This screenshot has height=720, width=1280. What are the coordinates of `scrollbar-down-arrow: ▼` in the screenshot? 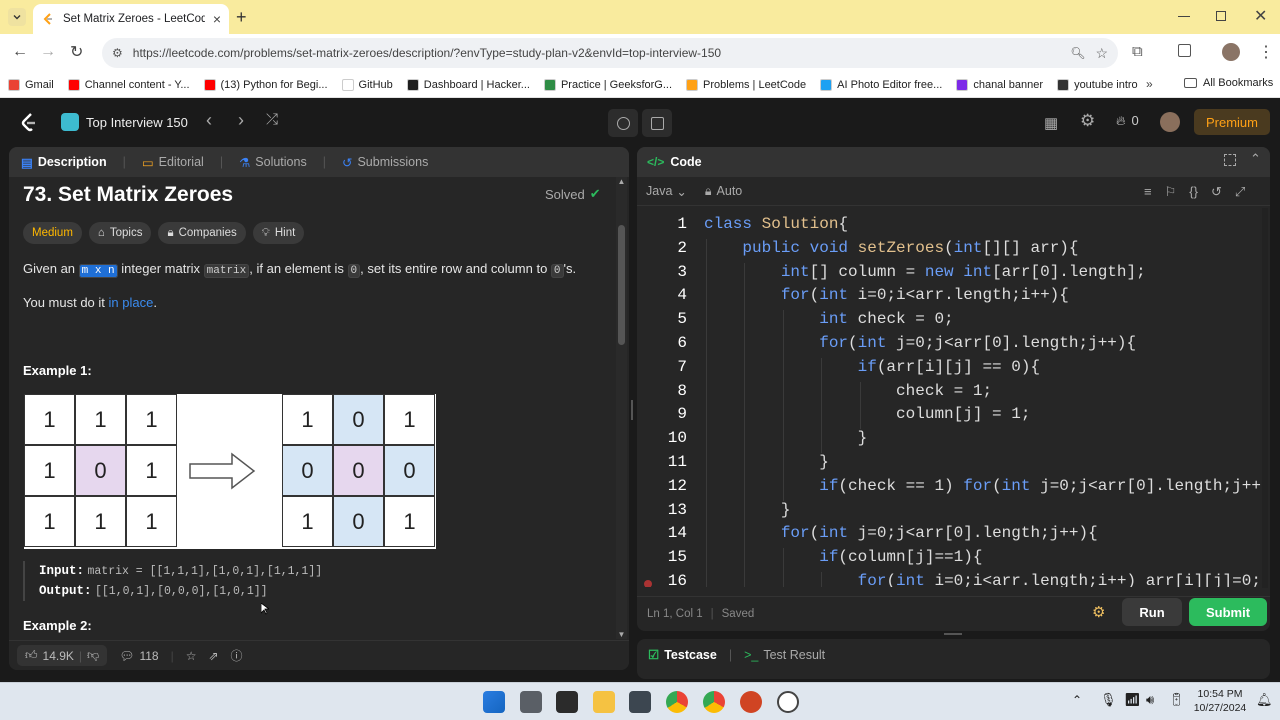 It's located at (621, 634).